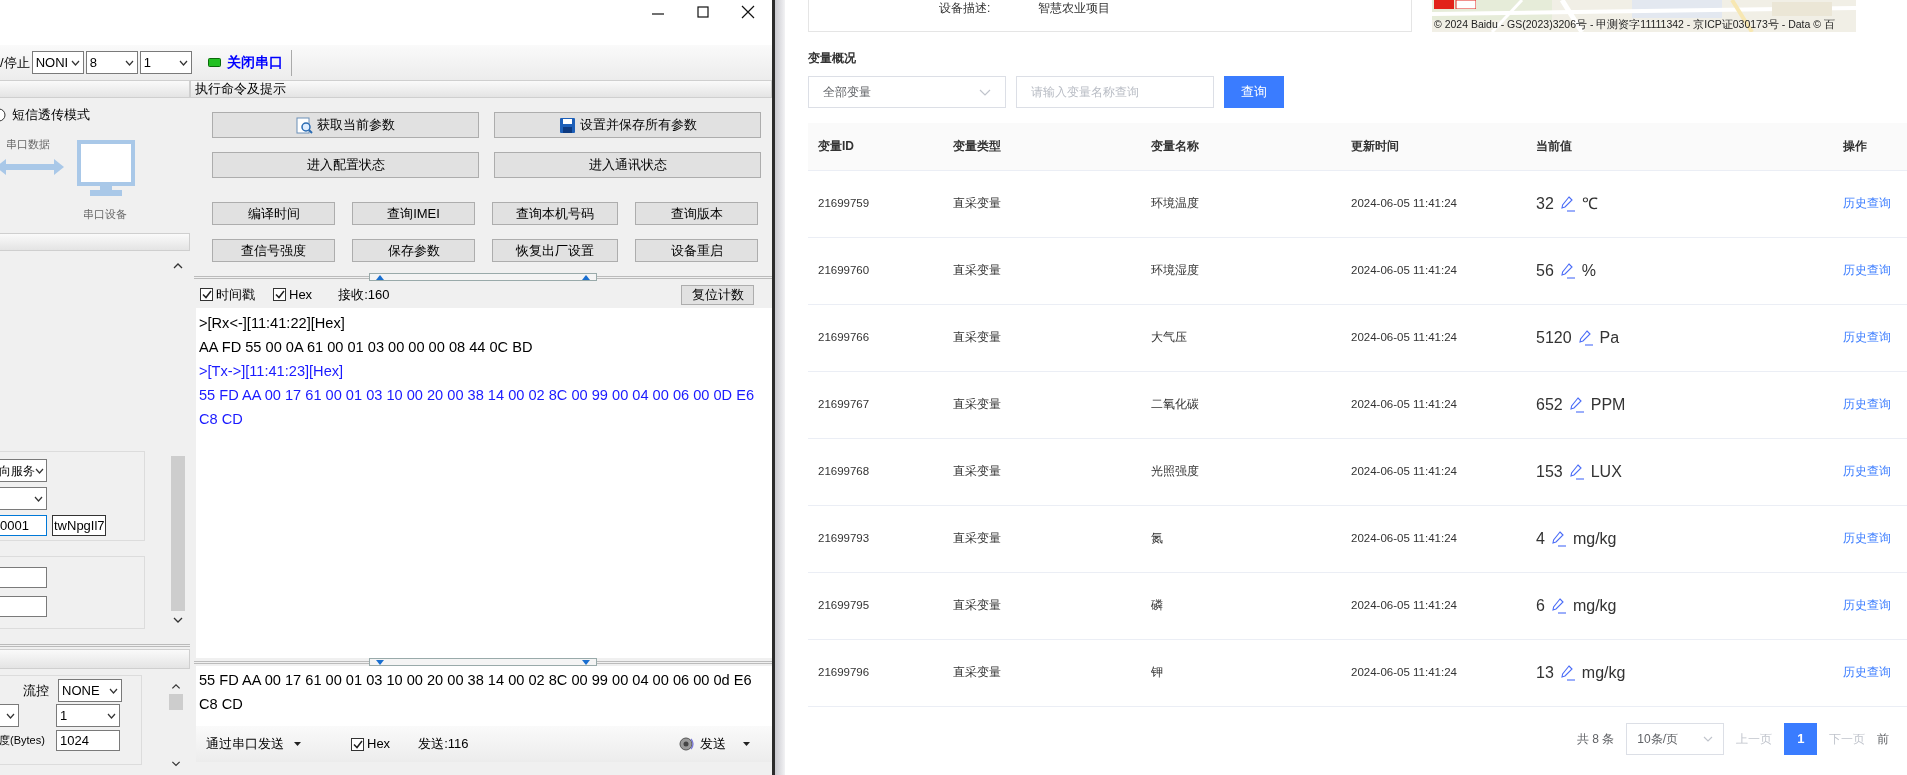  Describe the element at coordinates (1801, 738) in the screenshot. I see `page-number: 1` at that location.